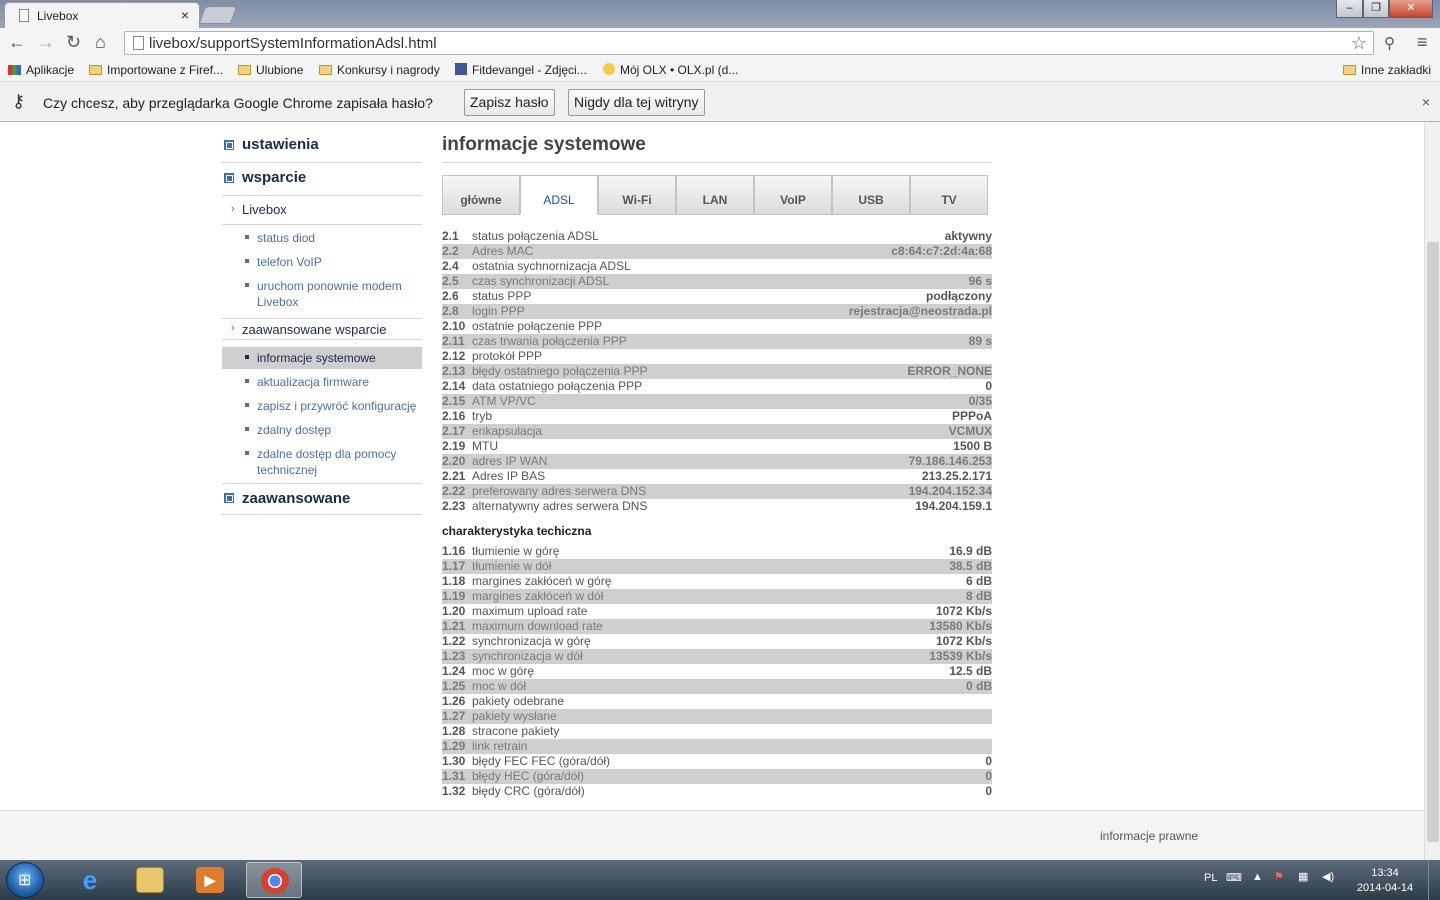 This screenshot has height=900, width=1440. Describe the element at coordinates (717, 326) in the screenshot. I see `table-row: 2.10 ostatnie połączenie PPP` at that location.